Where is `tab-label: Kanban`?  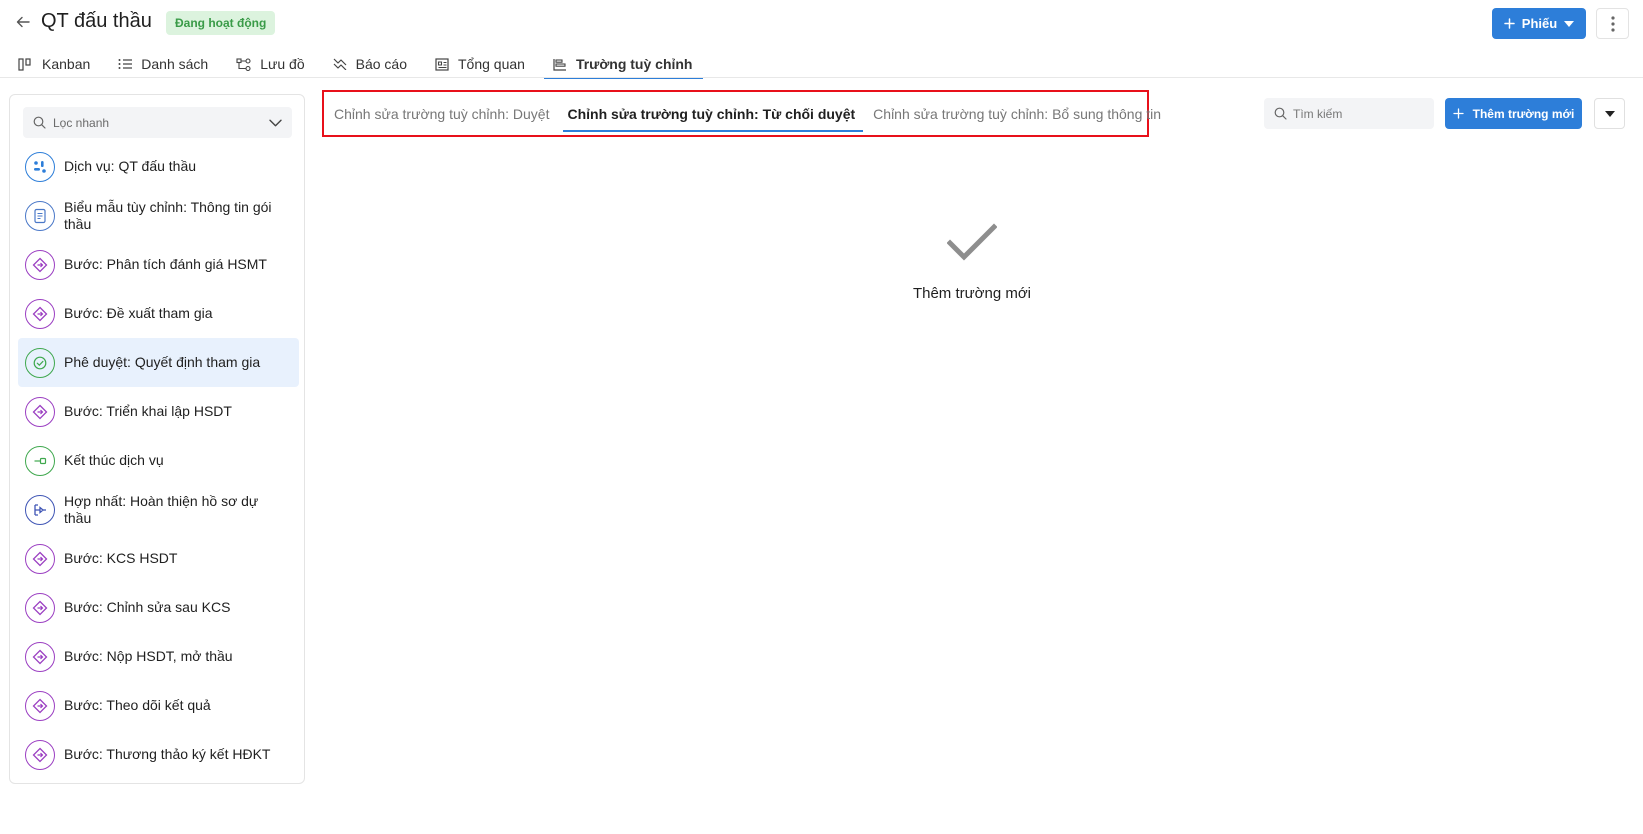
tab-label: Kanban is located at coordinates (66, 64).